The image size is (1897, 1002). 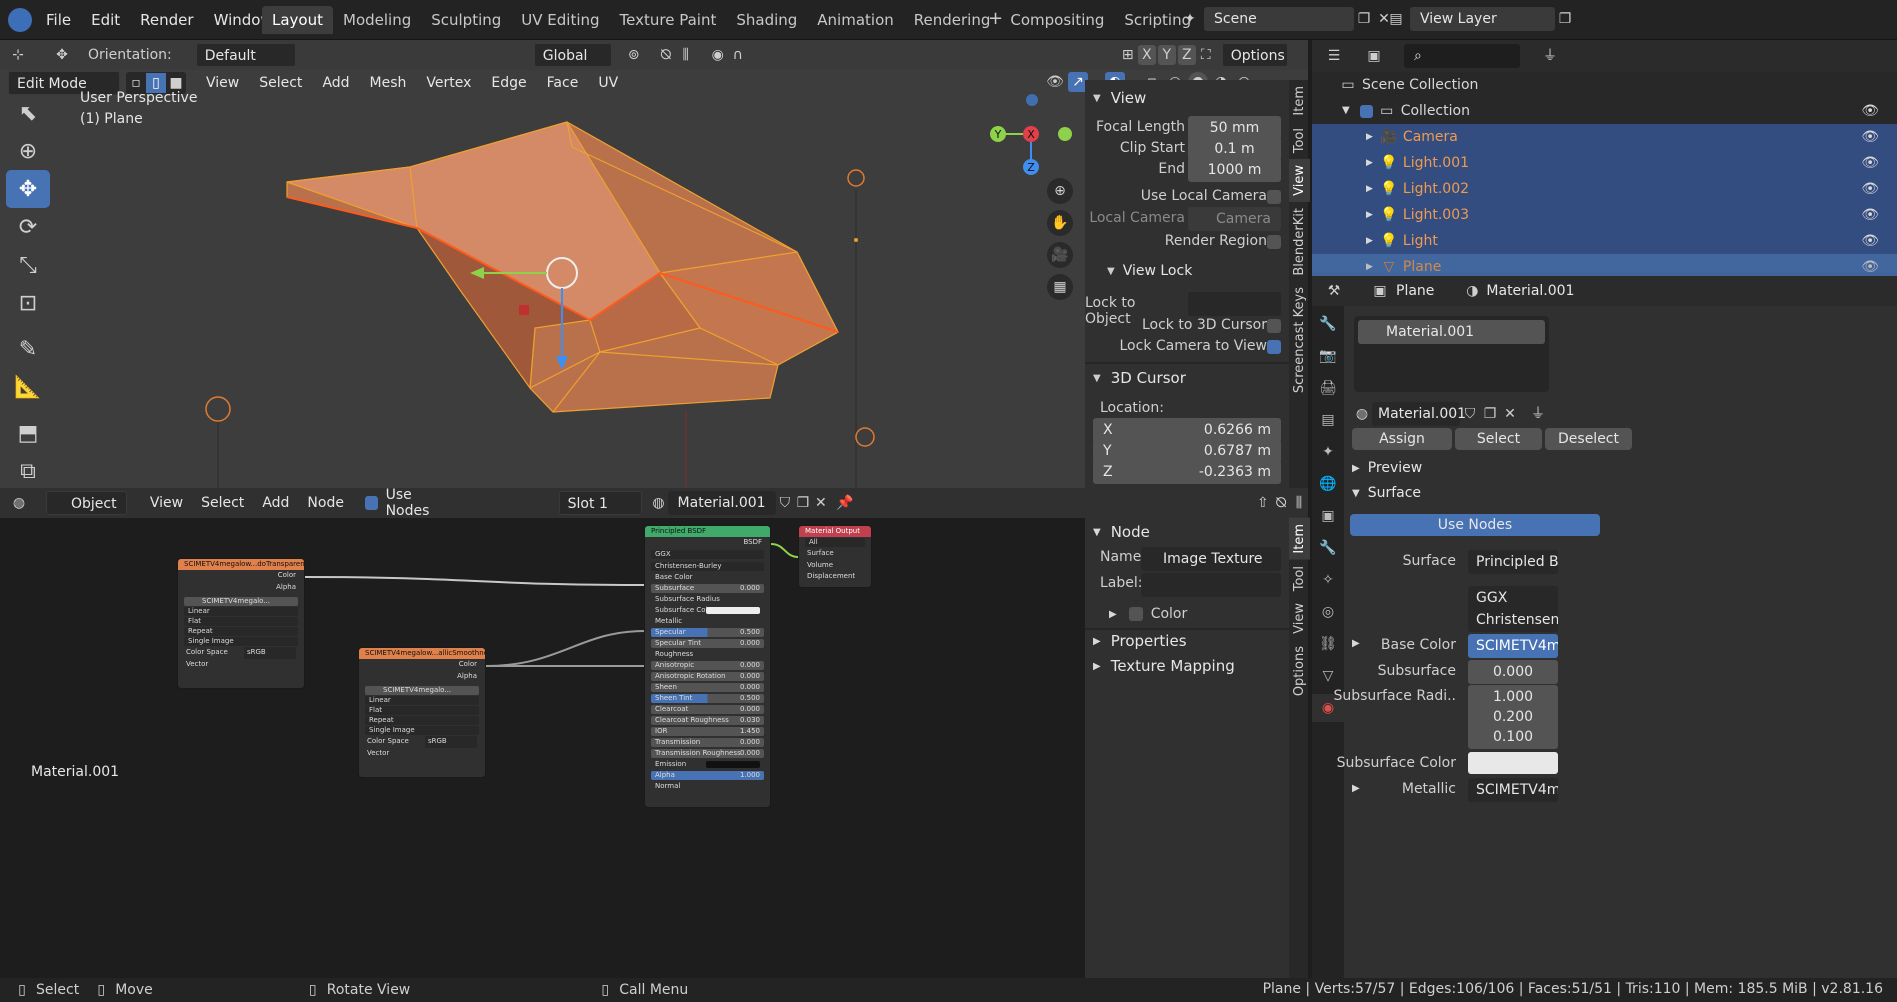 I want to click on volume-input: Volume, so click(x=835, y=566).